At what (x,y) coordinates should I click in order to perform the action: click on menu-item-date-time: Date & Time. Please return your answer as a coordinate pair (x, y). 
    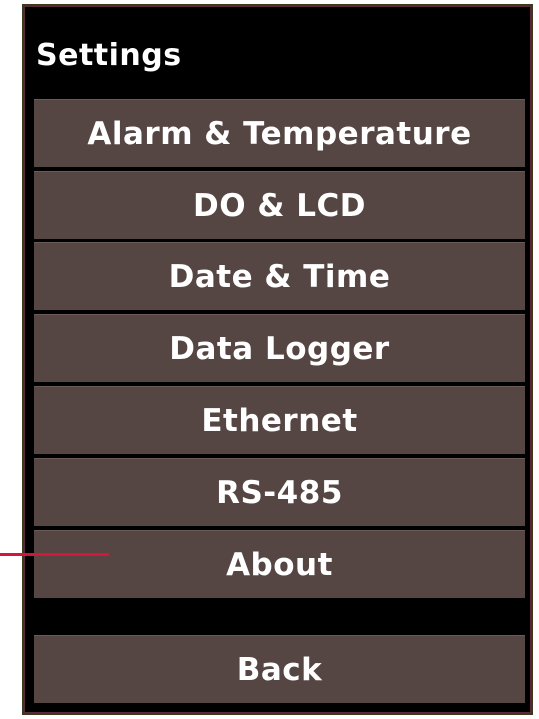
    Looking at the image, I should click on (279, 276).